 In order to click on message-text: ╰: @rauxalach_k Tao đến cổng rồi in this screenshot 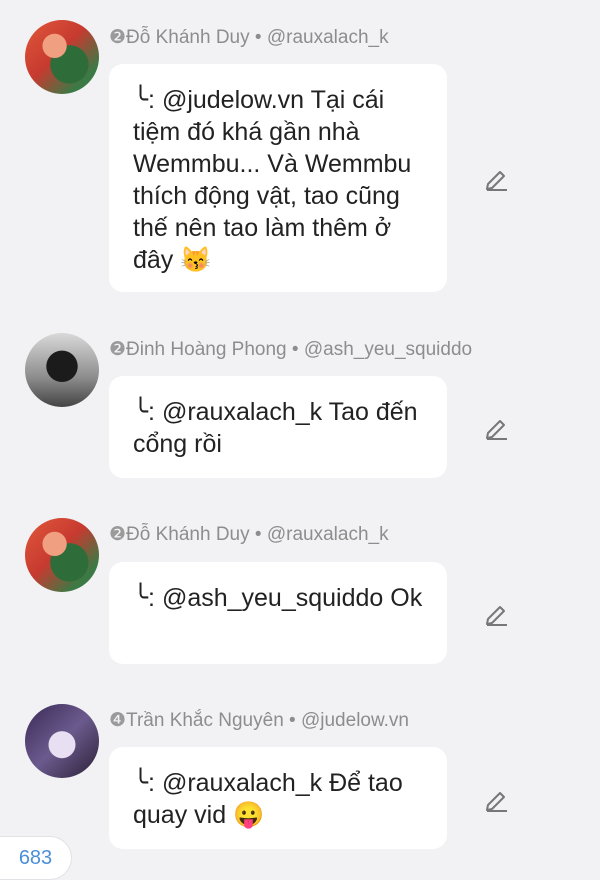, I will do `click(275, 428)`.